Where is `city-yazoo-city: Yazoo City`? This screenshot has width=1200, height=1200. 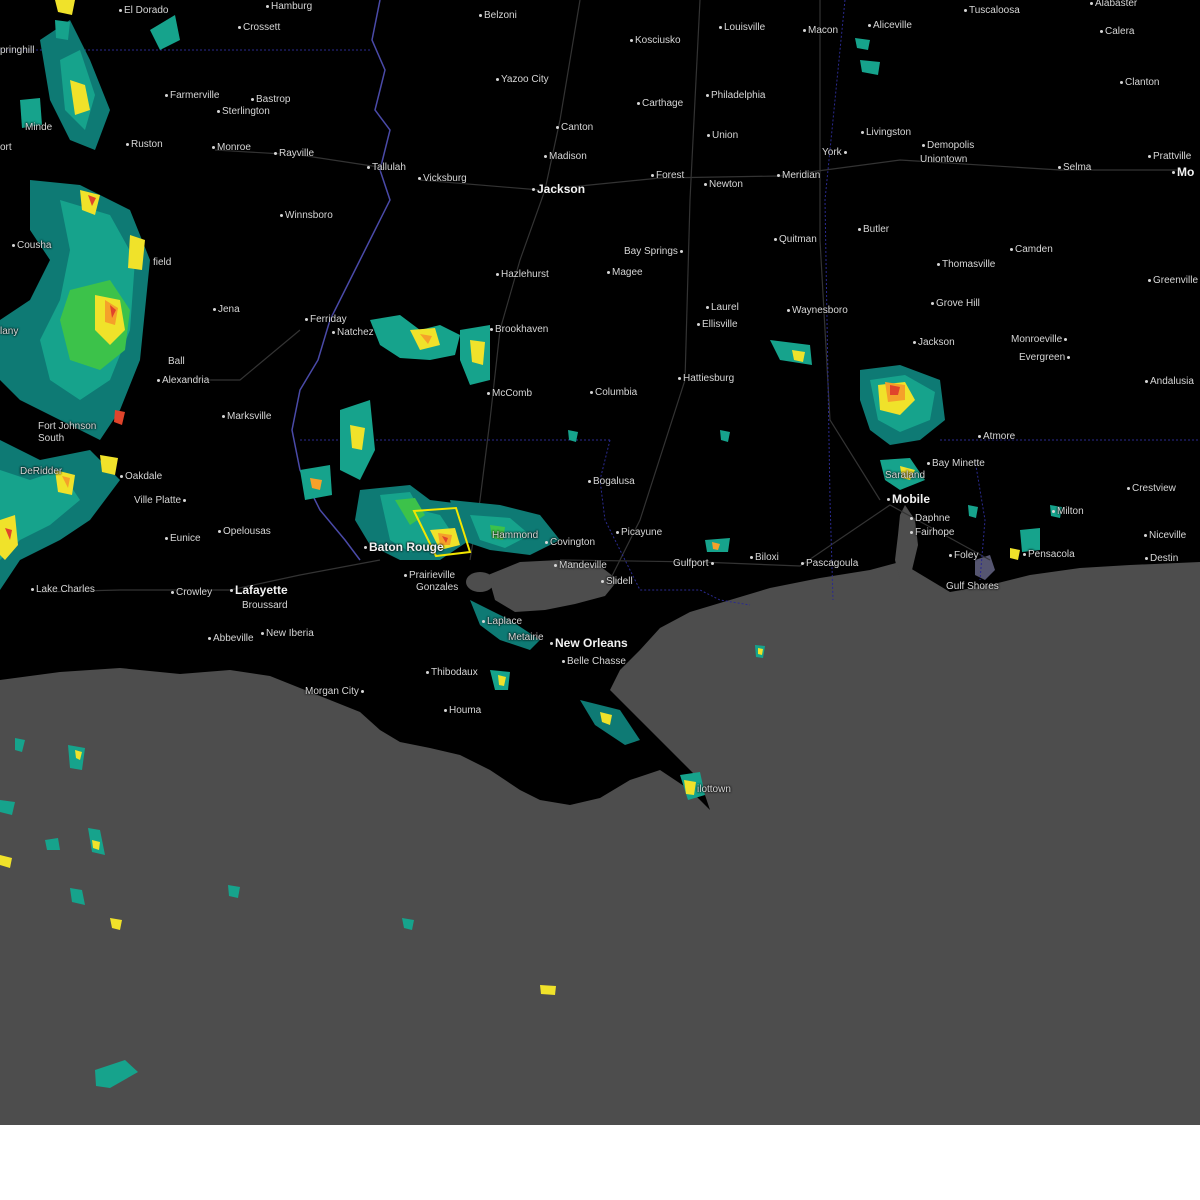
city-yazoo-city: Yazoo City is located at coordinates (522, 80).